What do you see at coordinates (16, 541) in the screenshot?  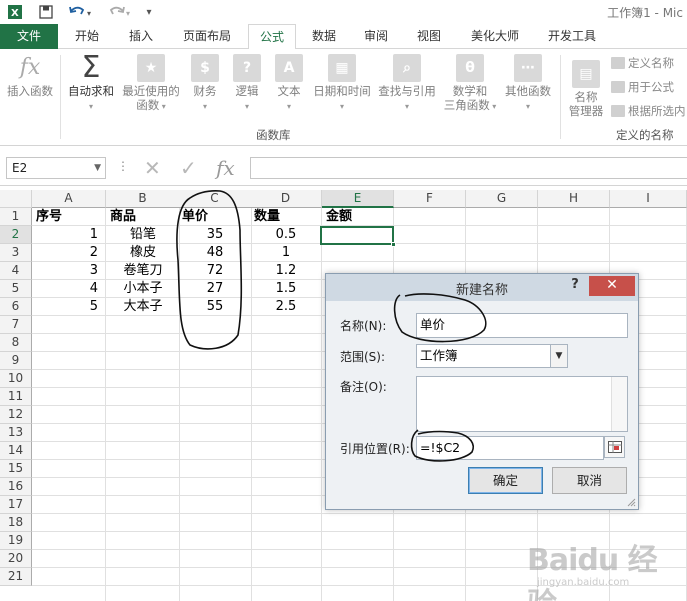 I see `row-header-19: 19` at bounding box center [16, 541].